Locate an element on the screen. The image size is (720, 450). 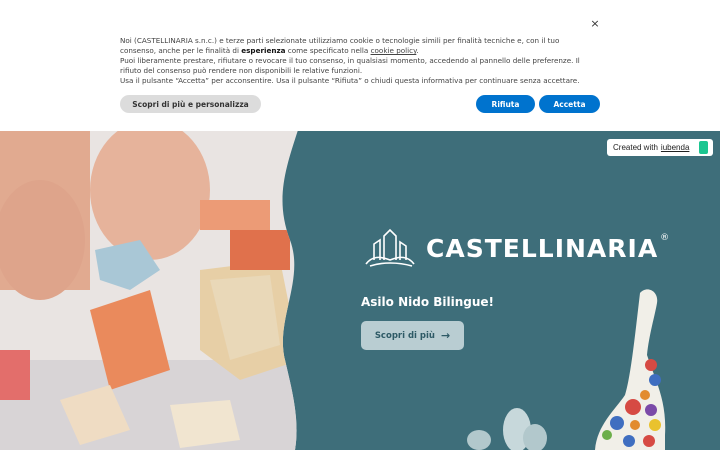
giraffe-illustration is located at coordinates (630, 369).